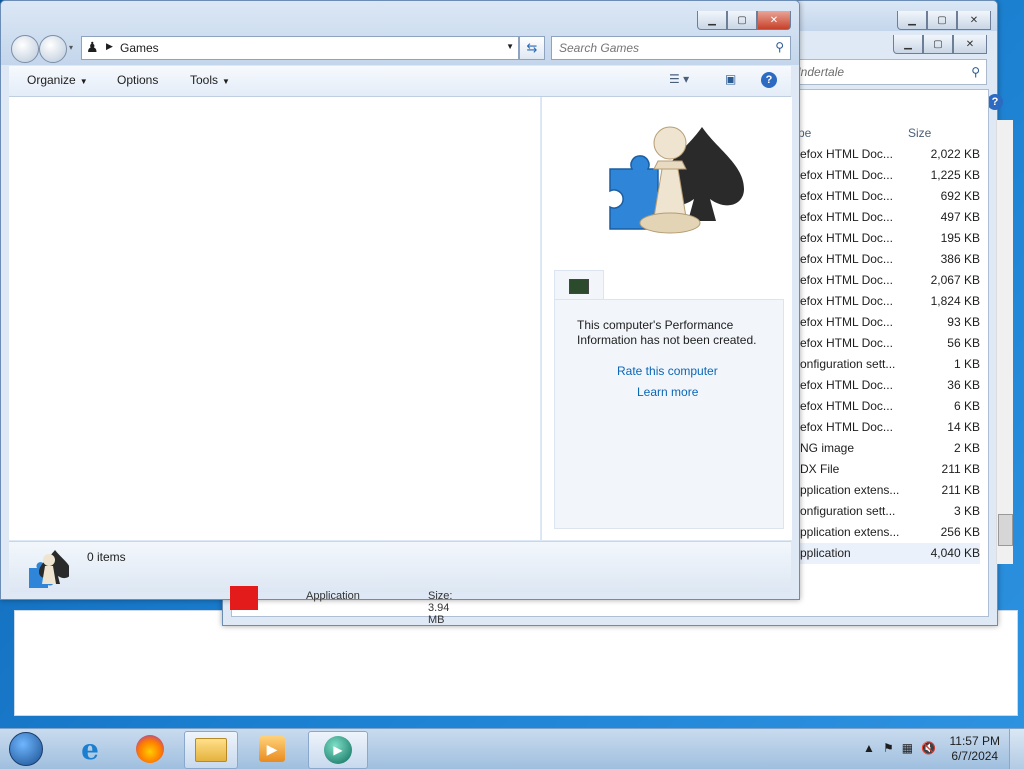  Describe the element at coordinates (899, 748) in the screenshot. I see `system-tray: ▲ ⚑ ▦ 🔇` at that location.